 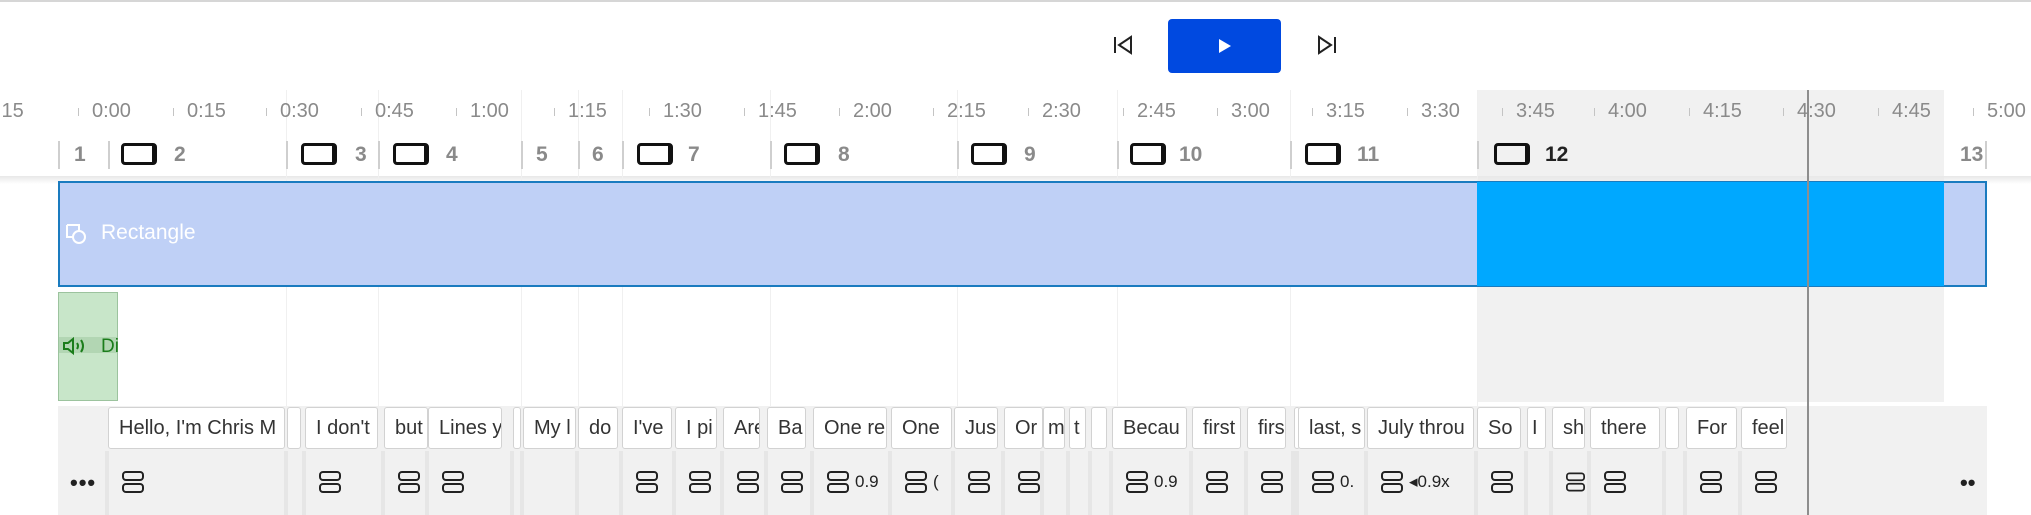 I want to click on caption-segment: there, so click(x=1625, y=428).